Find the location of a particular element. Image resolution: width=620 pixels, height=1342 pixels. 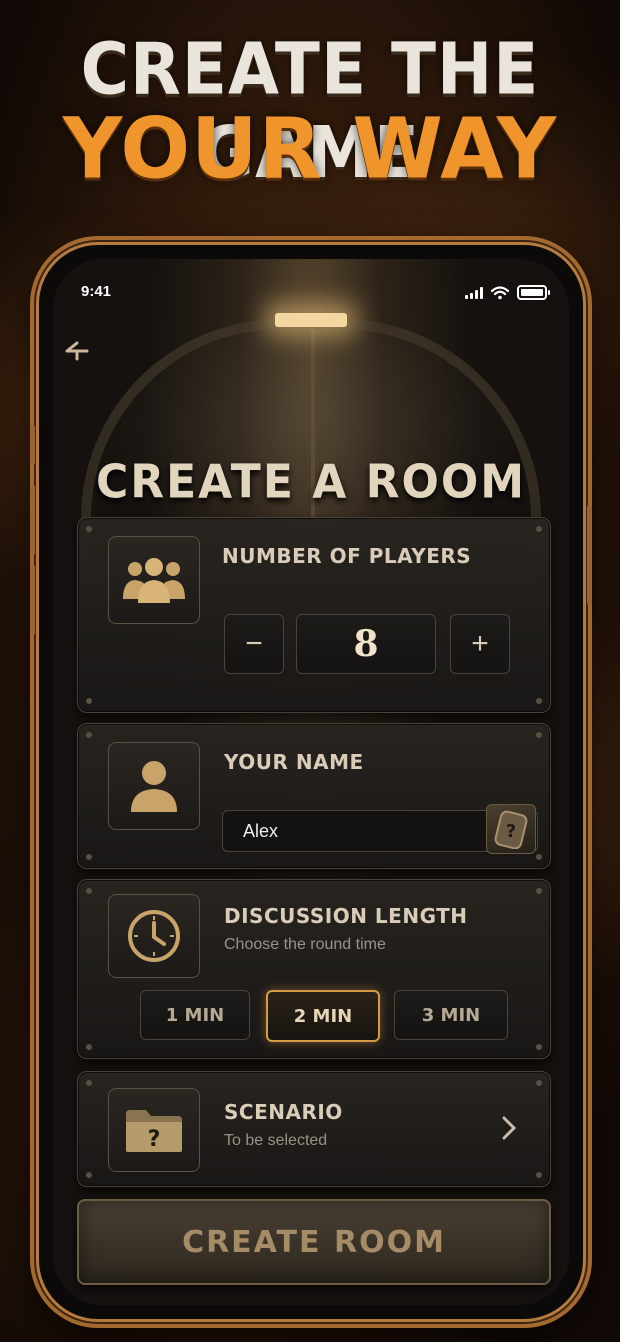

phone-mute-switch is located at coordinates (32, 445).